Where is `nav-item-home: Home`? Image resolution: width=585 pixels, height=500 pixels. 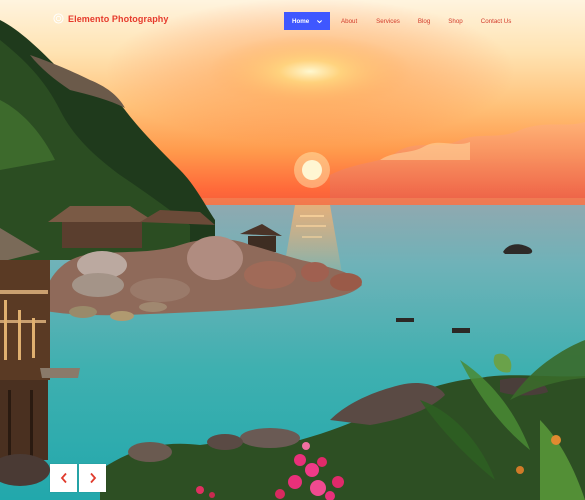
nav-item-home: Home is located at coordinates (307, 21).